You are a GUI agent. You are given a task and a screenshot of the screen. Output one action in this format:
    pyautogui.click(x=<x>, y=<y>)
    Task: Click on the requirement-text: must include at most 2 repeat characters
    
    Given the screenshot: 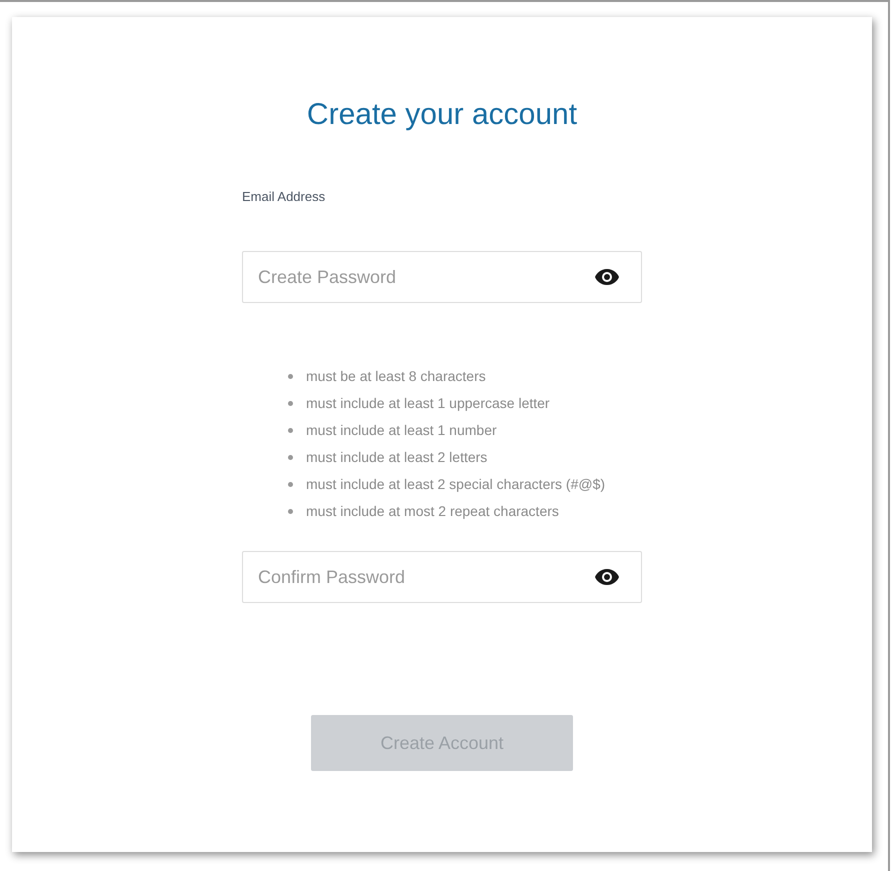 What is the action you would take?
    pyautogui.click(x=432, y=511)
    